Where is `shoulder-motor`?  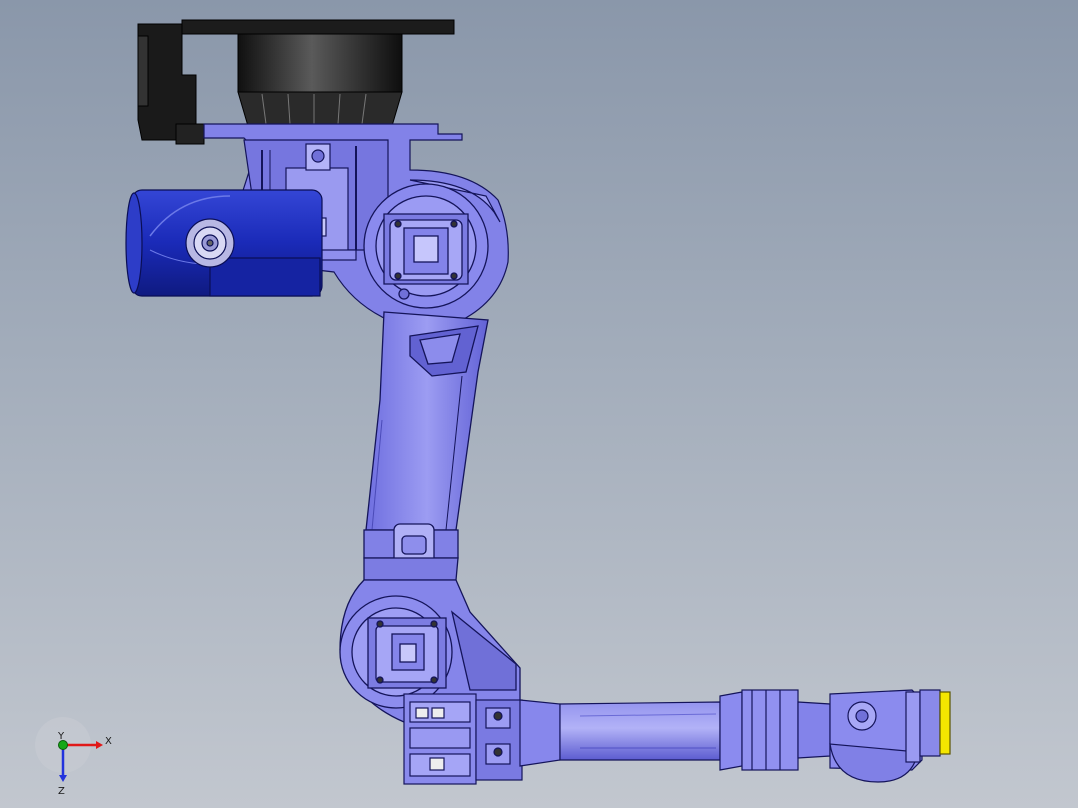
shoulder-motor is located at coordinates (224, 243).